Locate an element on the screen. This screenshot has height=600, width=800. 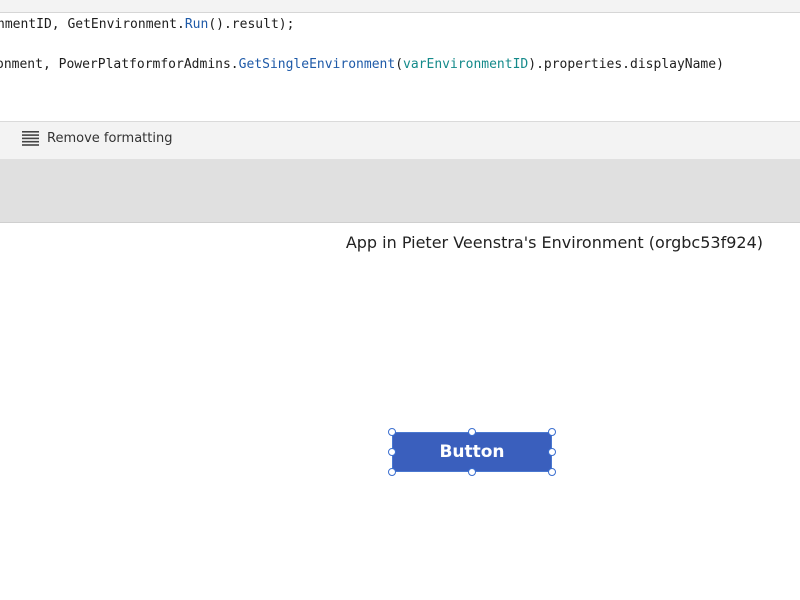
formula-line-1-text: nmentID, GetEnvironment. is located at coordinates (92, 24).